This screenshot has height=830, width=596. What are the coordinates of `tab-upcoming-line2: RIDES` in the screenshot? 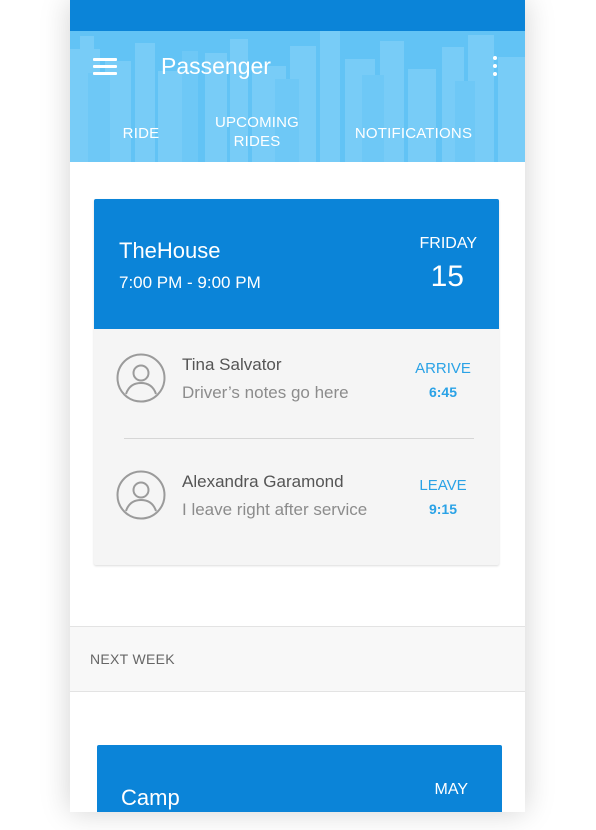 It's located at (257, 141).